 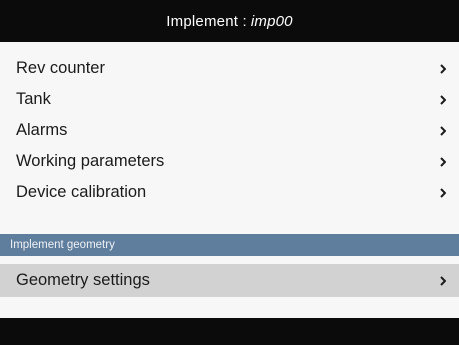 What do you see at coordinates (271, 21) in the screenshot?
I see `implement-name: imp00` at bounding box center [271, 21].